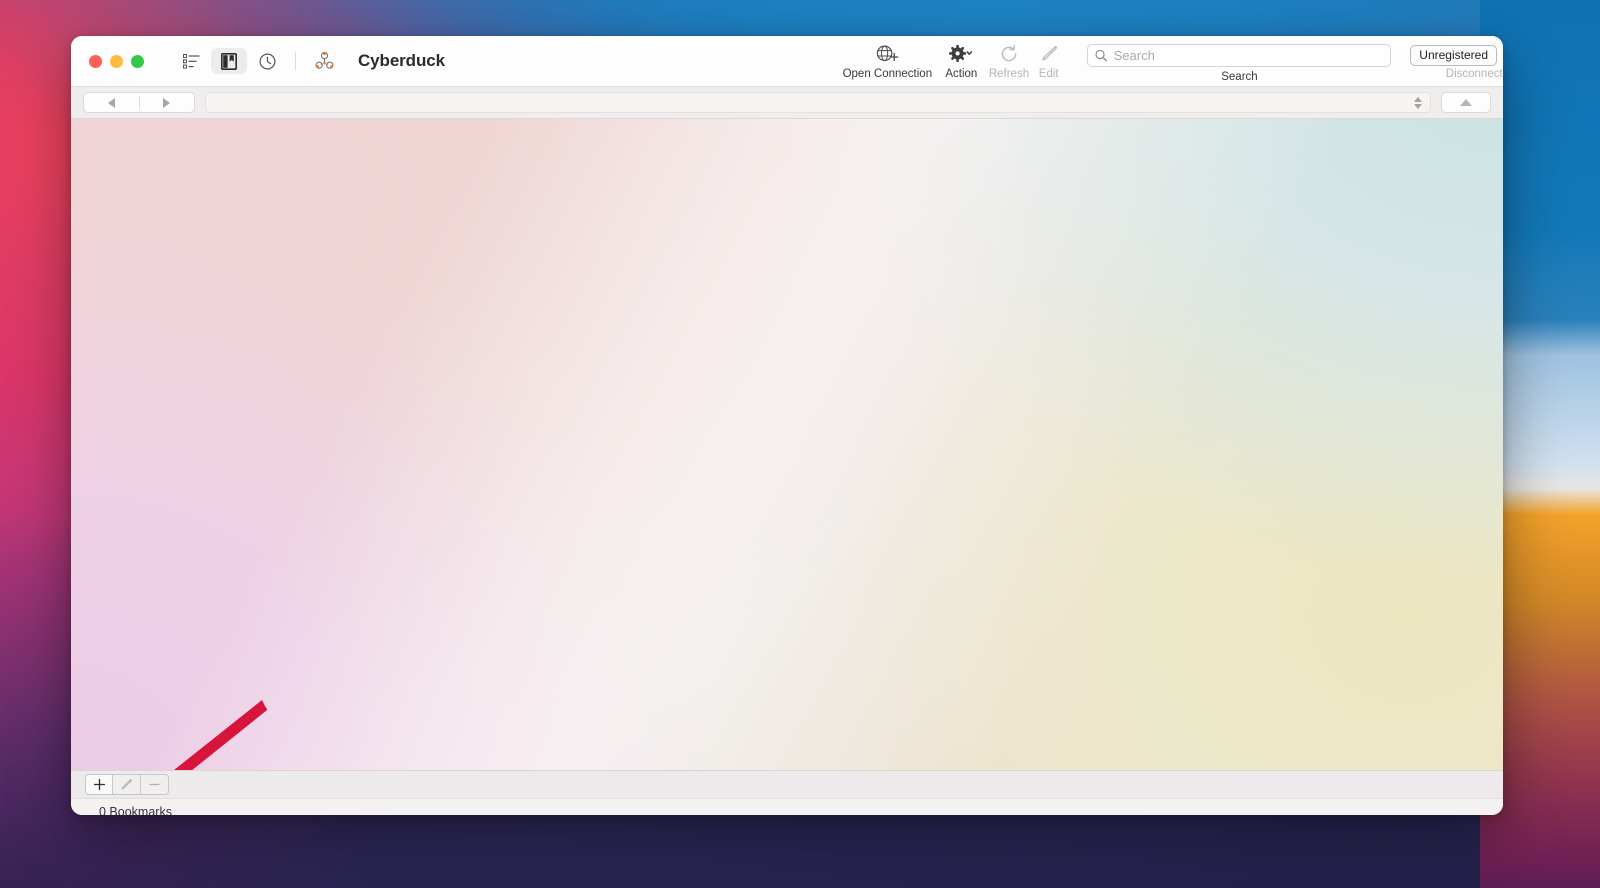  I want to click on bookmark-button-group, so click(127, 784).